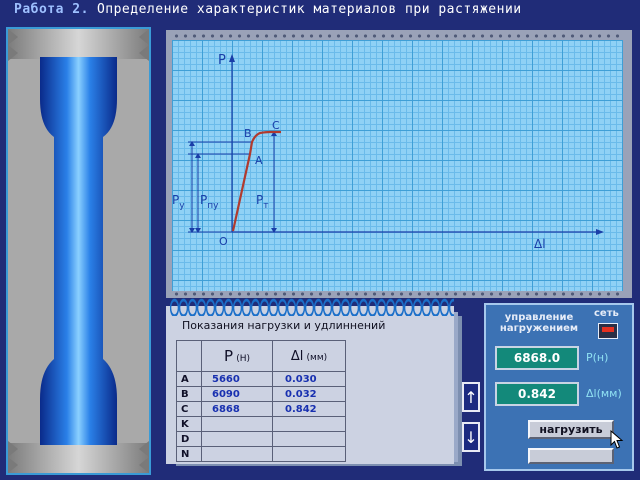 The image size is (640, 480). I want to click on point-o: O, so click(223, 241).